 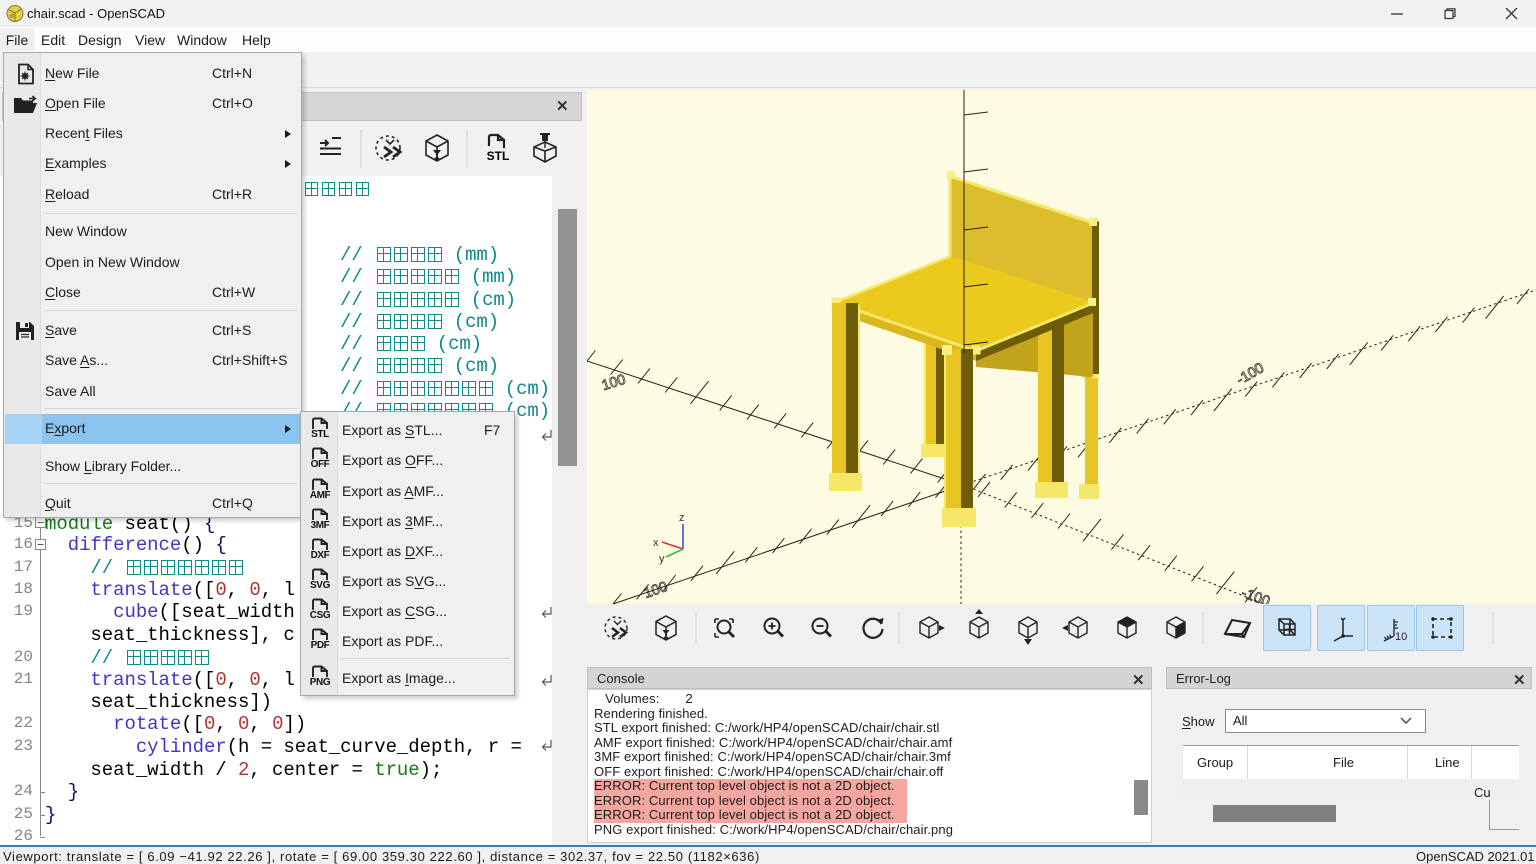 What do you see at coordinates (662, 559) in the screenshot?
I see `svg-text: y` at bounding box center [662, 559].